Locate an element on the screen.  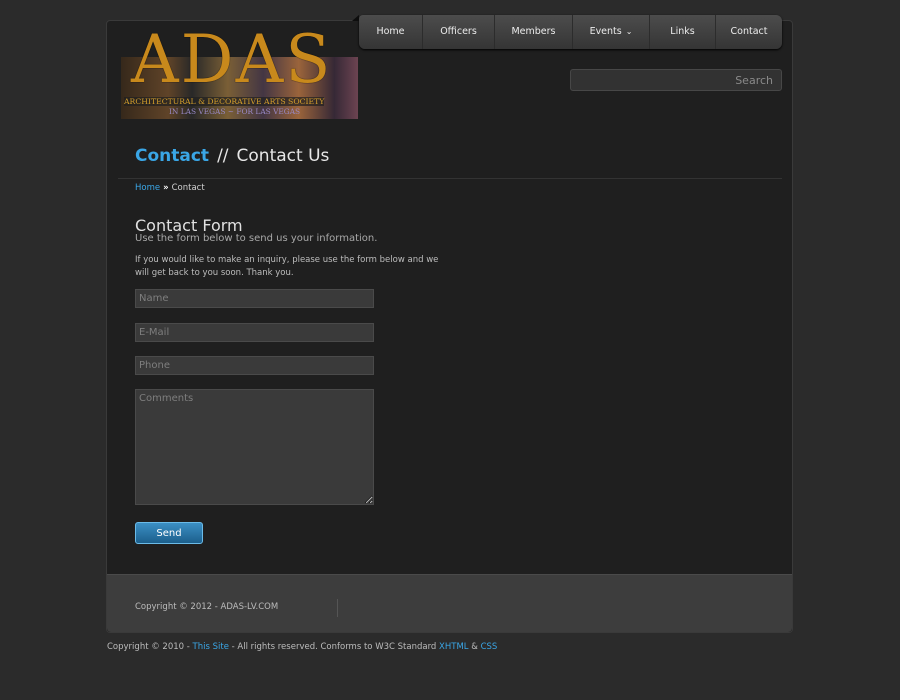
logo-tagline: ARCHITECTURAL & DECORATIVE ARTS SOCIETY is located at coordinates (224, 101).